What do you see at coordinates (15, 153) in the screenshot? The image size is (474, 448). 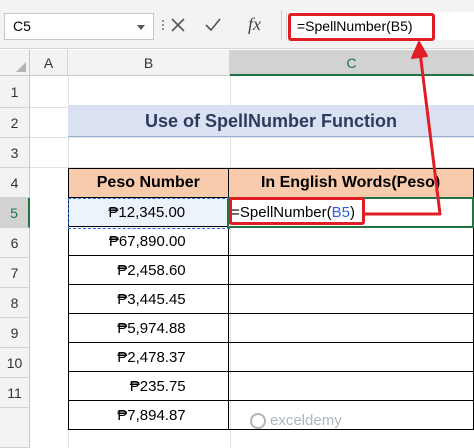 I see `row-header-3: 3` at bounding box center [15, 153].